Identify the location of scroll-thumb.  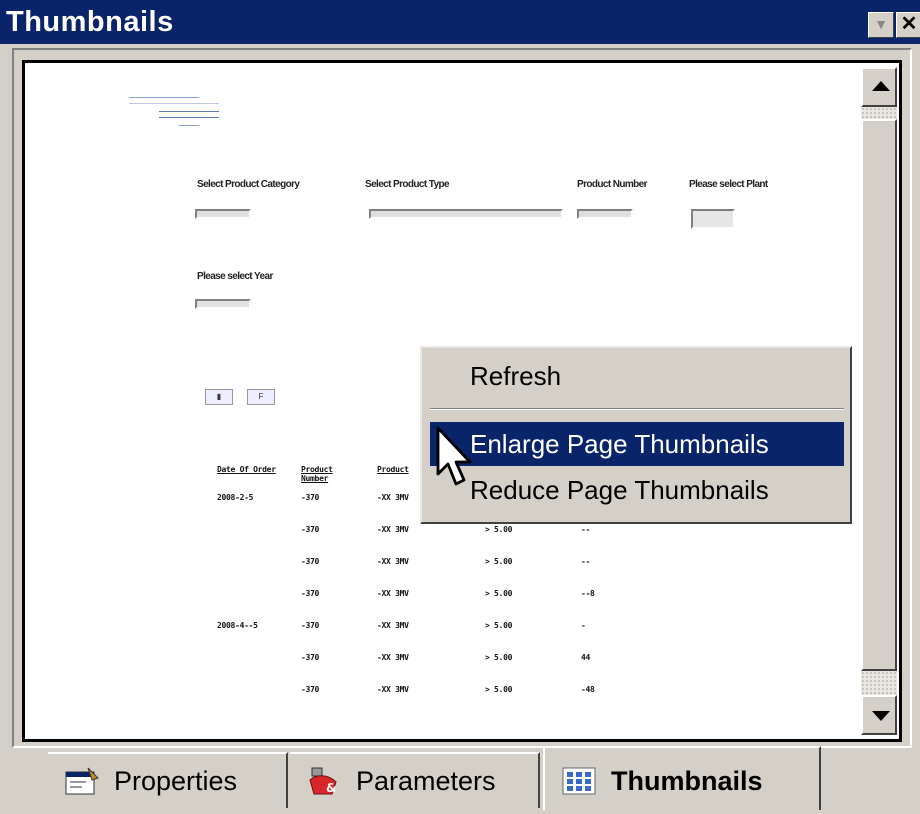
(879, 395).